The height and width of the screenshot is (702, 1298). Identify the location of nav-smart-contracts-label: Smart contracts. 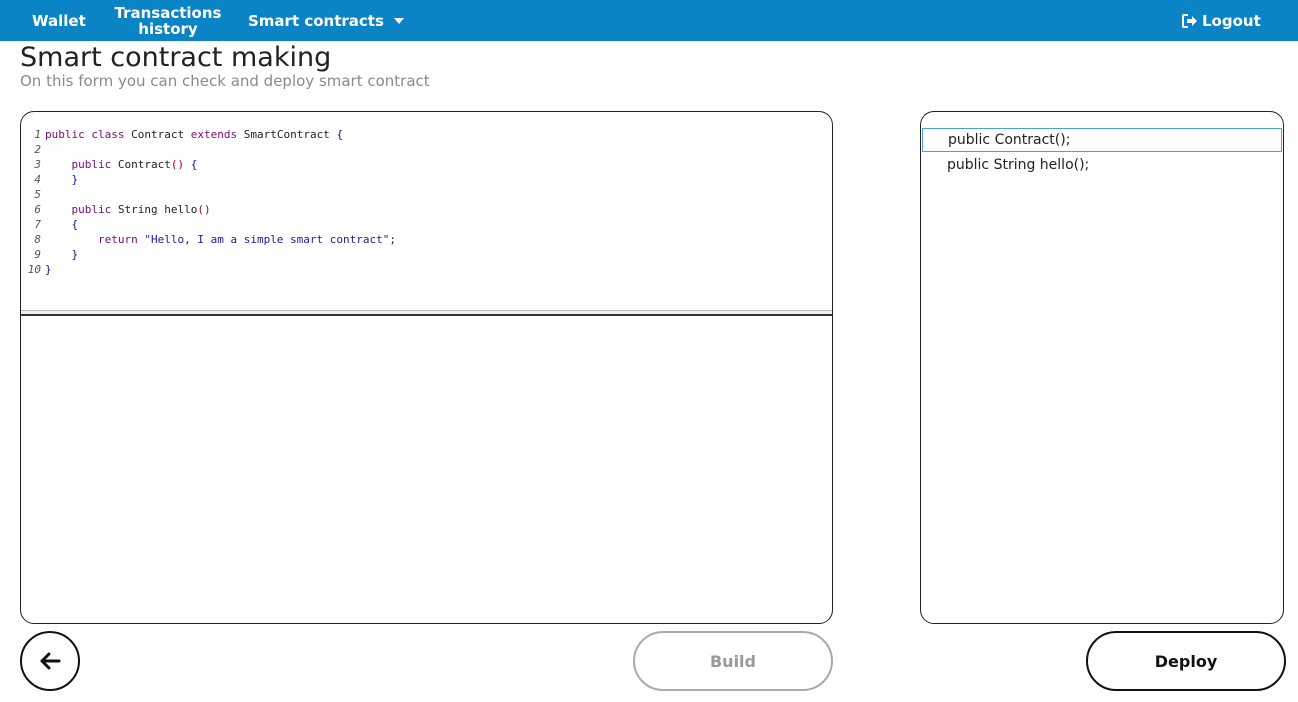
(316, 20).